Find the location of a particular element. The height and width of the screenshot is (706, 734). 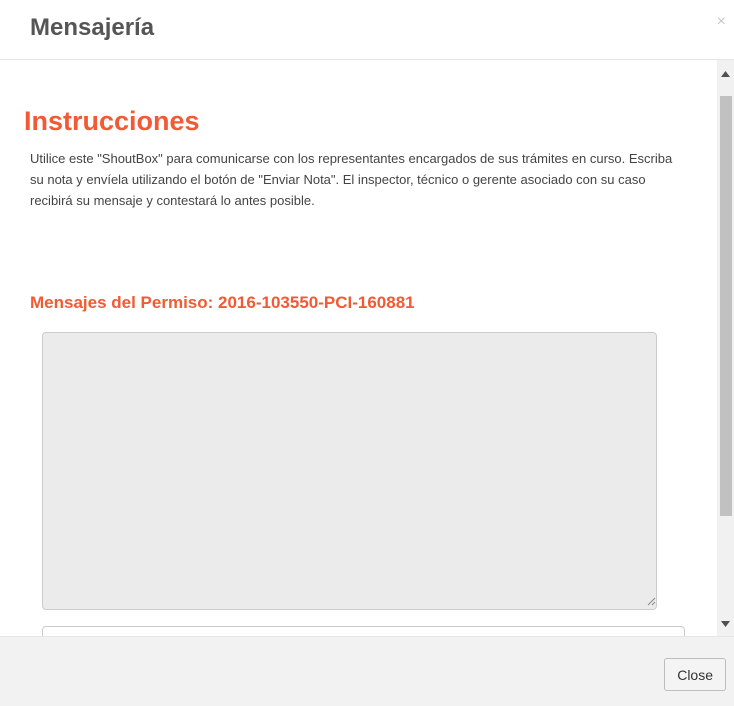

scroll-down-arrow-icon is located at coordinates (725, 623).